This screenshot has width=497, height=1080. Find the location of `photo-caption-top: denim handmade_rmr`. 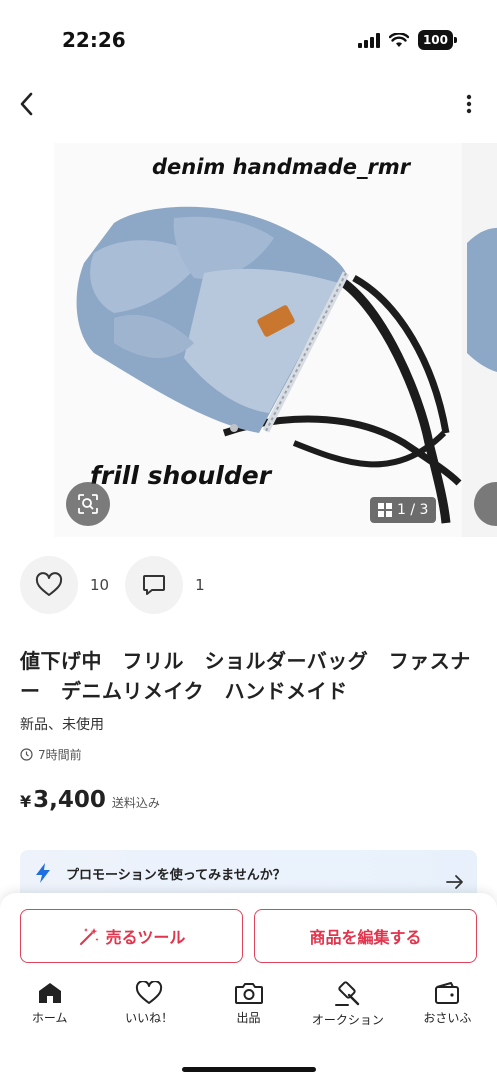

photo-caption-top: denim handmade_rmr is located at coordinates (281, 167).